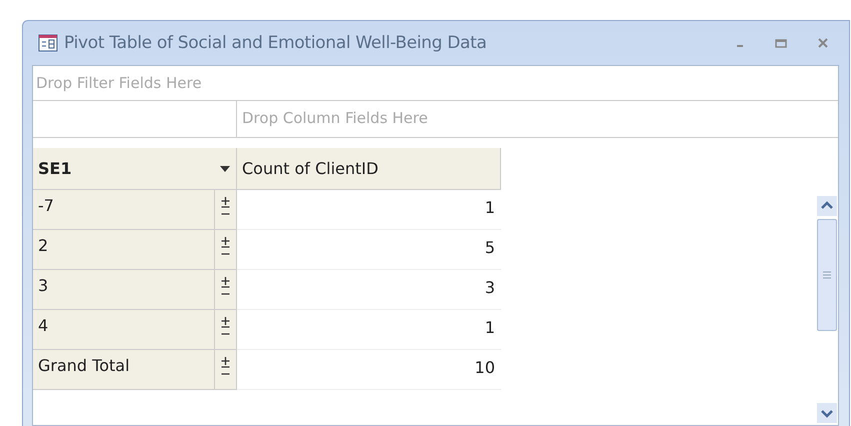  I want to click on table-cell: 10, so click(369, 370).